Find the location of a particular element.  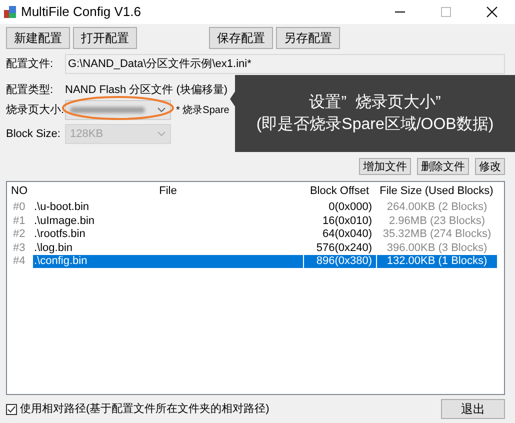

table-cell-text: 35.32MB (274 Blocks) is located at coordinates (437, 235).